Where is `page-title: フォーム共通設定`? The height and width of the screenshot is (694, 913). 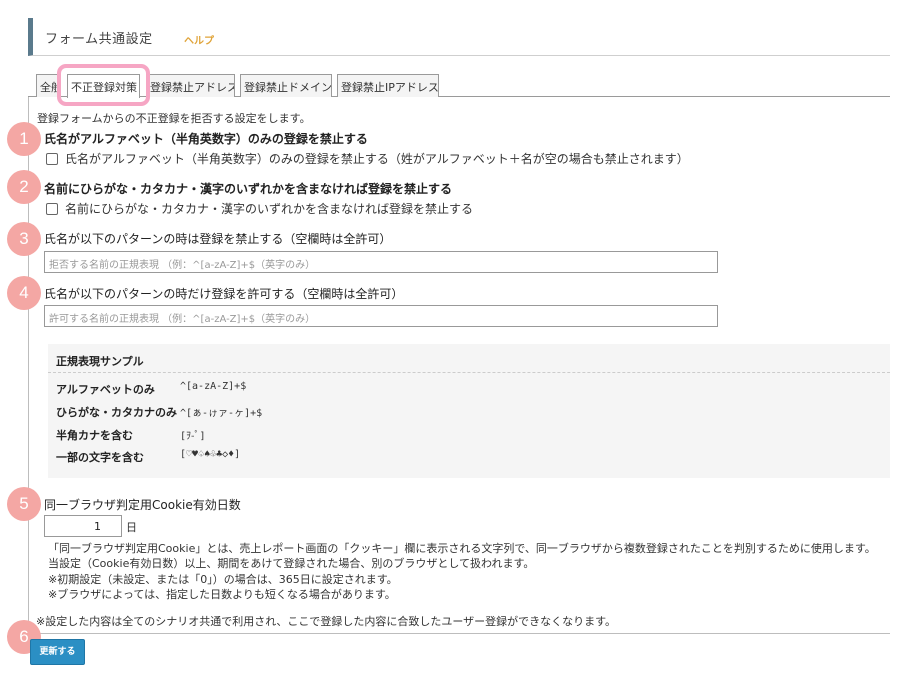
page-title: フォーム共通設定 is located at coordinates (99, 39).